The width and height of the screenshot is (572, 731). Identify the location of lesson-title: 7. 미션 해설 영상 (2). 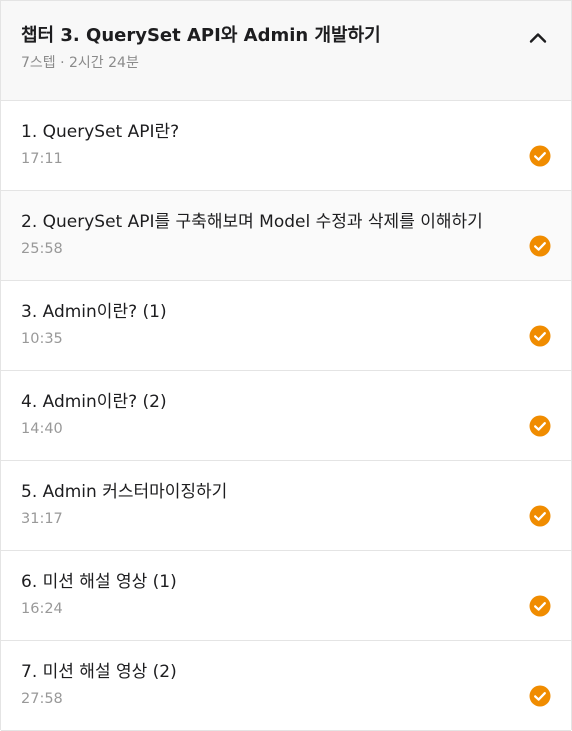
(99, 672).